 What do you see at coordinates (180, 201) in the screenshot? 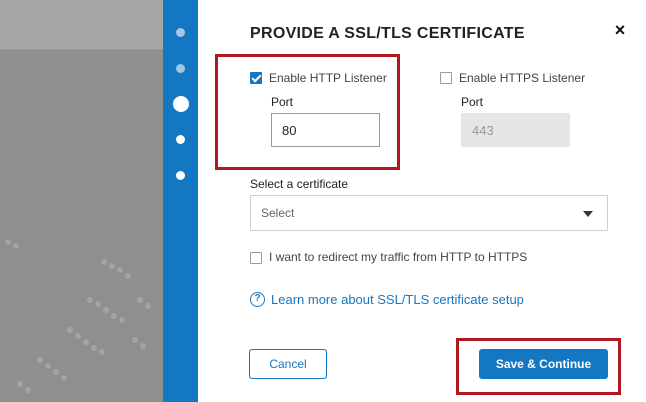
I see `step-progress-rail` at bounding box center [180, 201].